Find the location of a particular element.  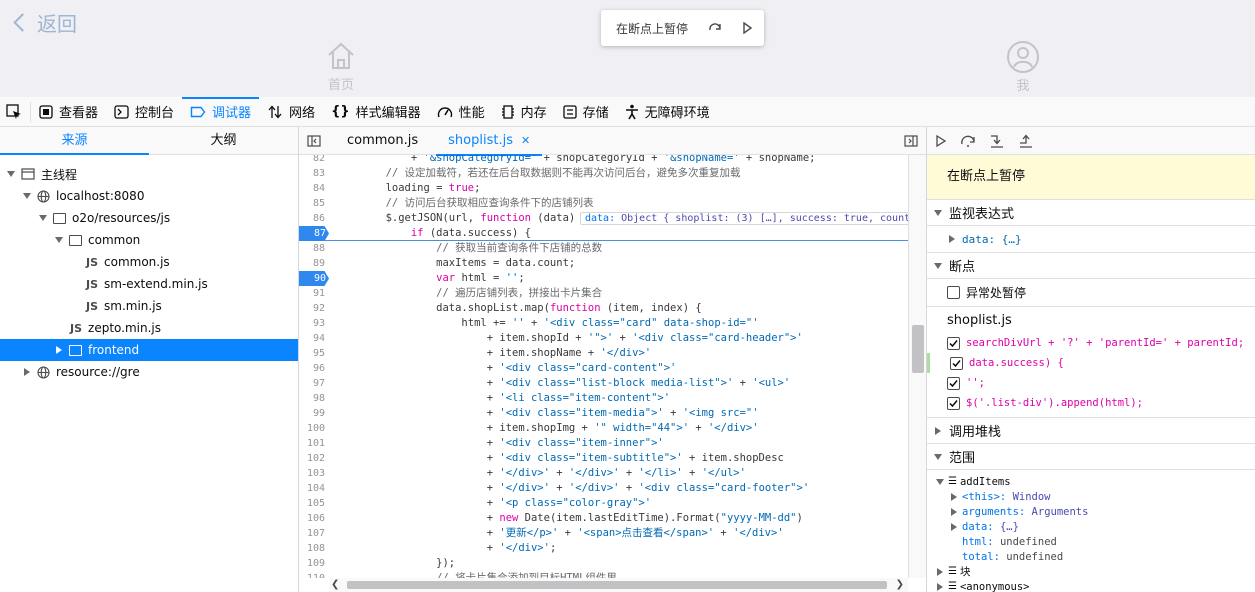

scroll-right-icon: ❯ is located at coordinates (900, 584).